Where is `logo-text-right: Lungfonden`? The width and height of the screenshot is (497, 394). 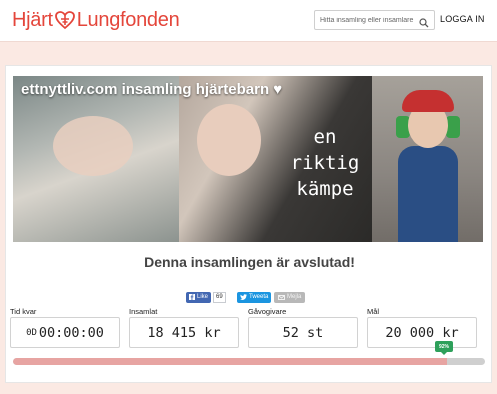 logo-text-right: Lungfonden is located at coordinates (128, 19).